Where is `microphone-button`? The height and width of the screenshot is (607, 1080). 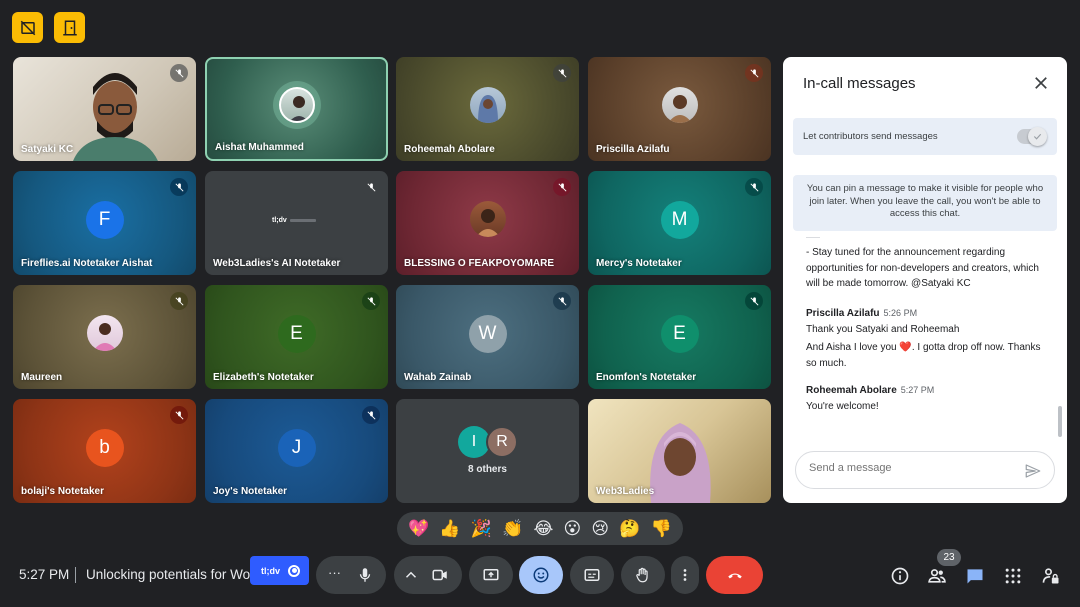 microphone-button is located at coordinates (365, 575).